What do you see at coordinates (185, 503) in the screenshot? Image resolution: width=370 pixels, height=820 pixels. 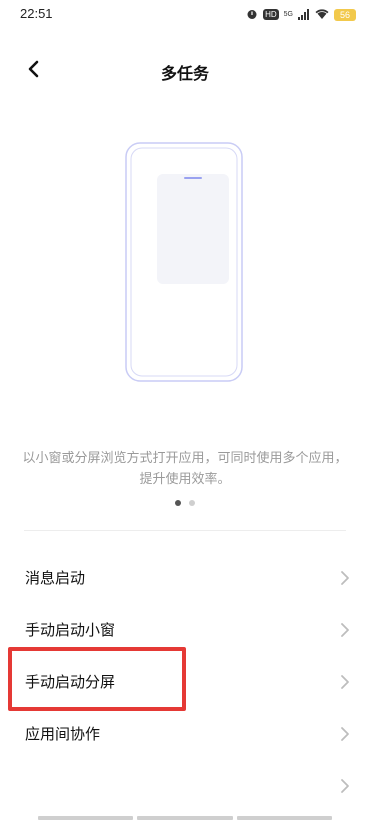 I see `page-indicator` at bounding box center [185, 503].